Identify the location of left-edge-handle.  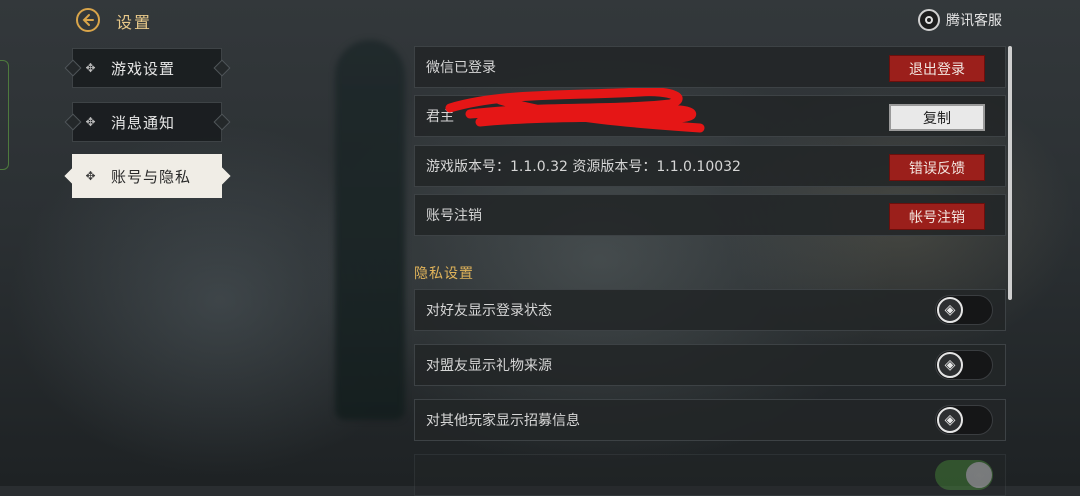
(4, 115).